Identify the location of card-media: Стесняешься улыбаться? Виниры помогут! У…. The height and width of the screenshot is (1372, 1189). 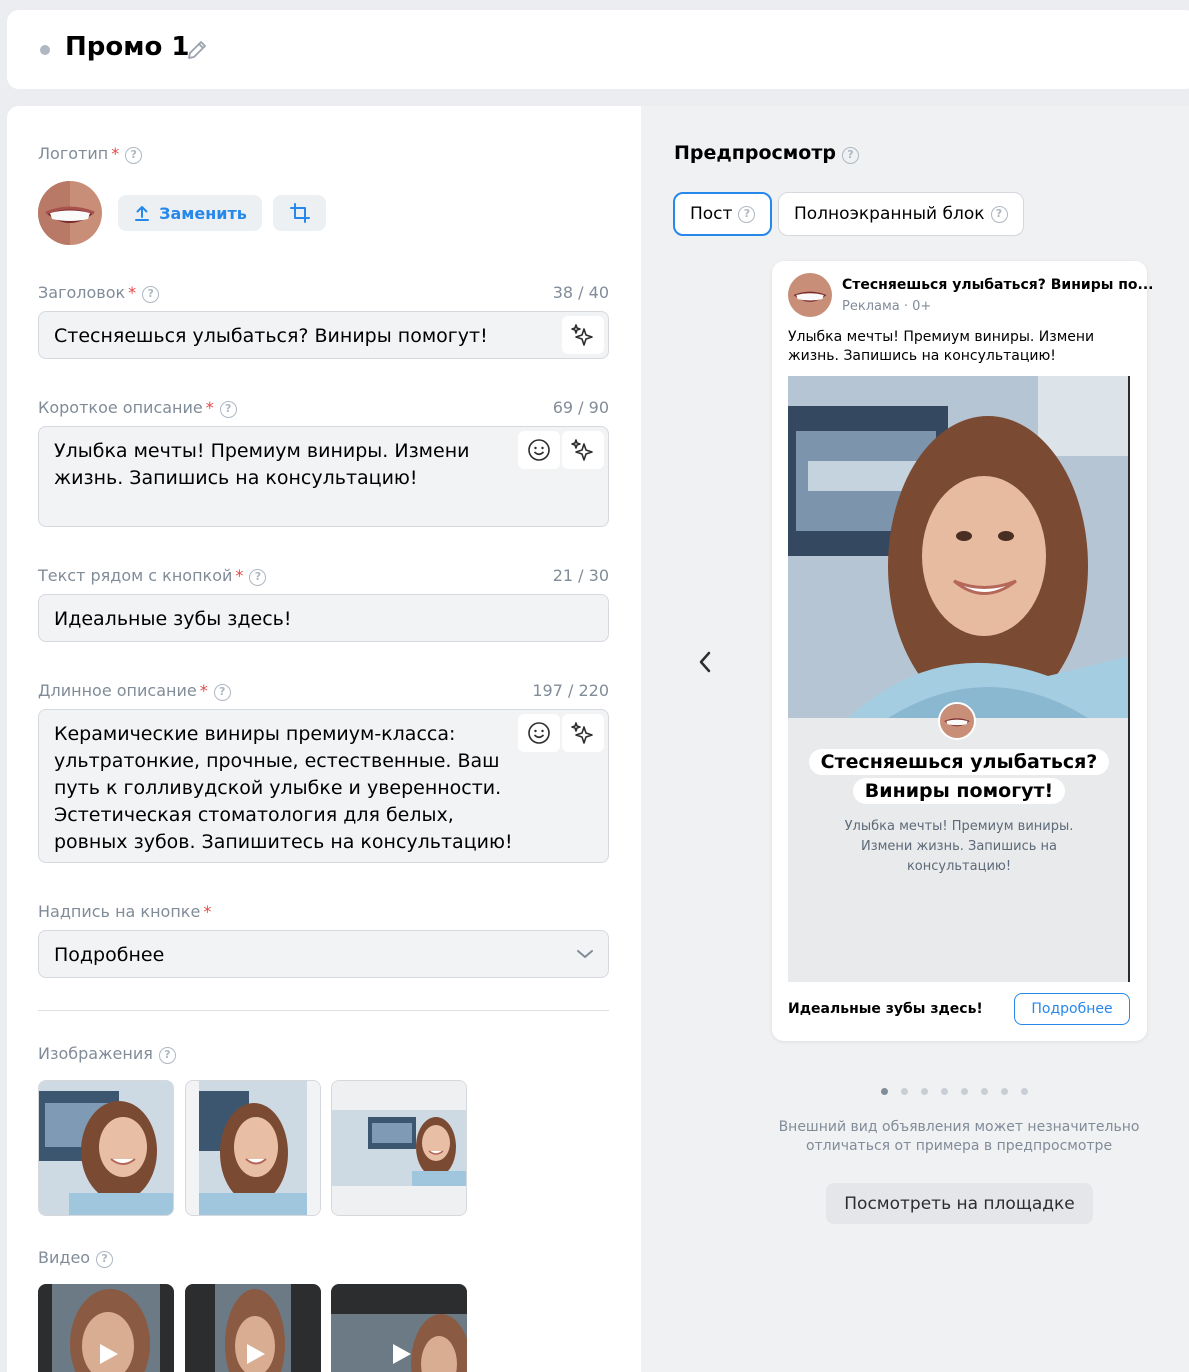
(959, 679).